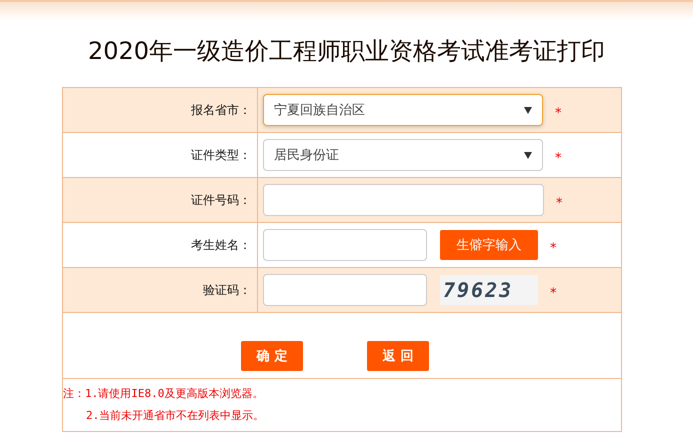  What do you see at coordinates (221, 200) in the screenshot?
I see `field-label: 证件号码：` at bounding box center [221, 200].